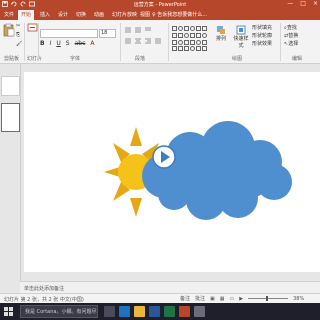 The height and width of the screenshot is (320, 320). What do you see at coordinates (75, 59) in the screenshot?
I see `group-label-font: 字体` at bounding box center [75, 59].